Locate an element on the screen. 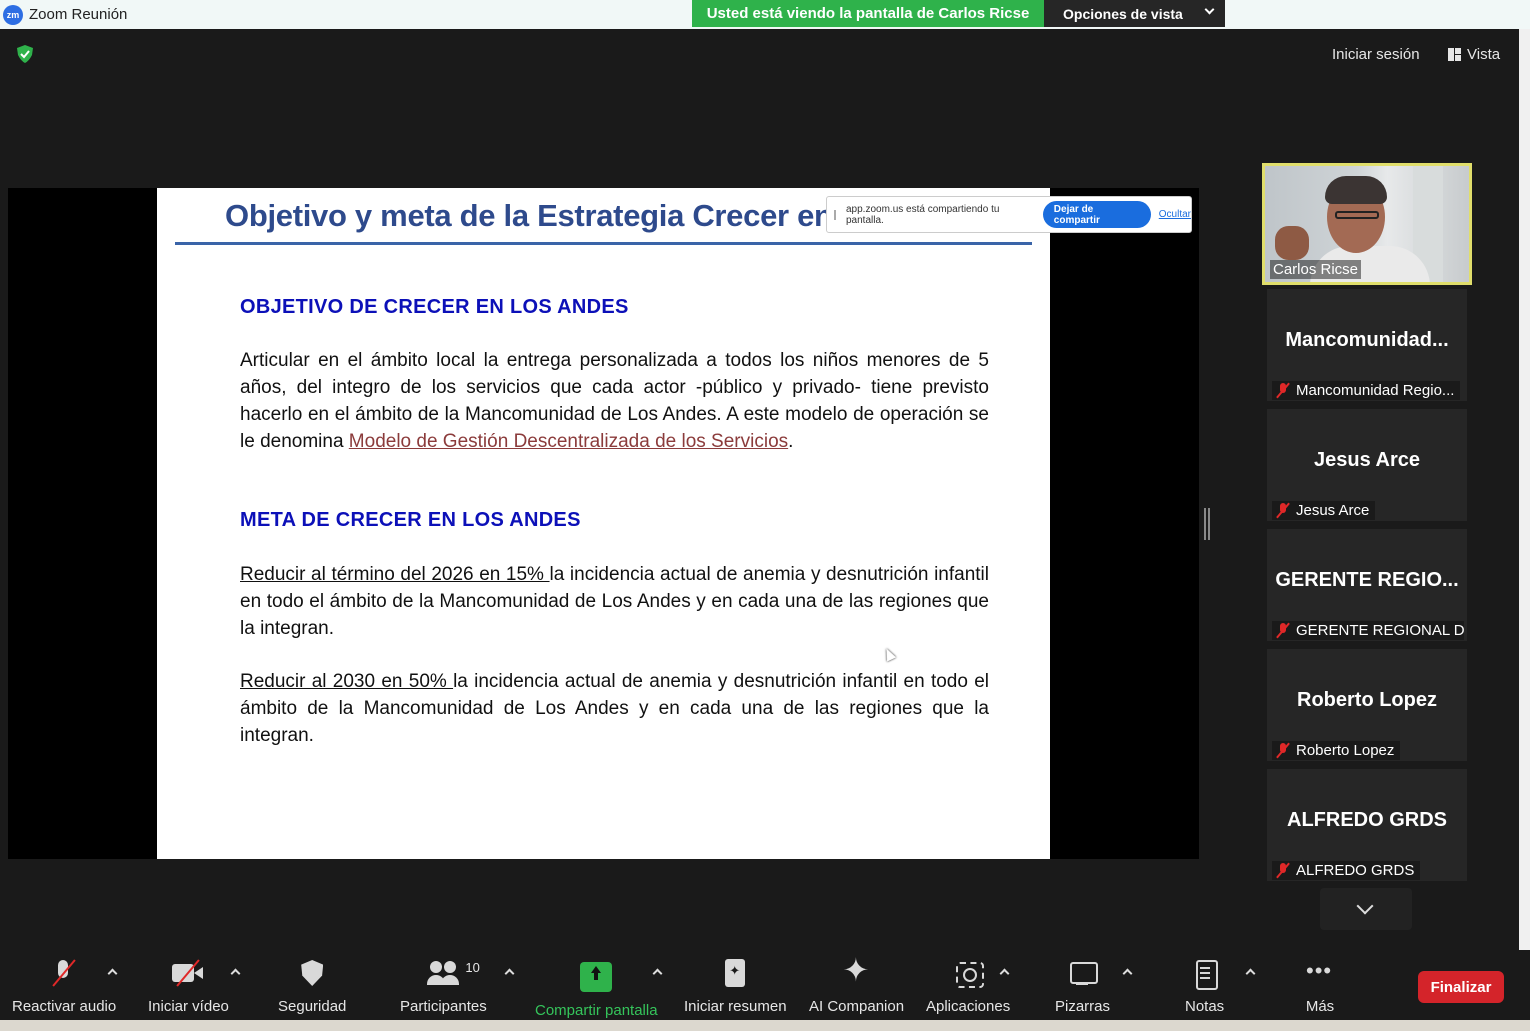  participant-tile: Roberto Lopez Roberto Lopez is located at coordinates (1367, 705).